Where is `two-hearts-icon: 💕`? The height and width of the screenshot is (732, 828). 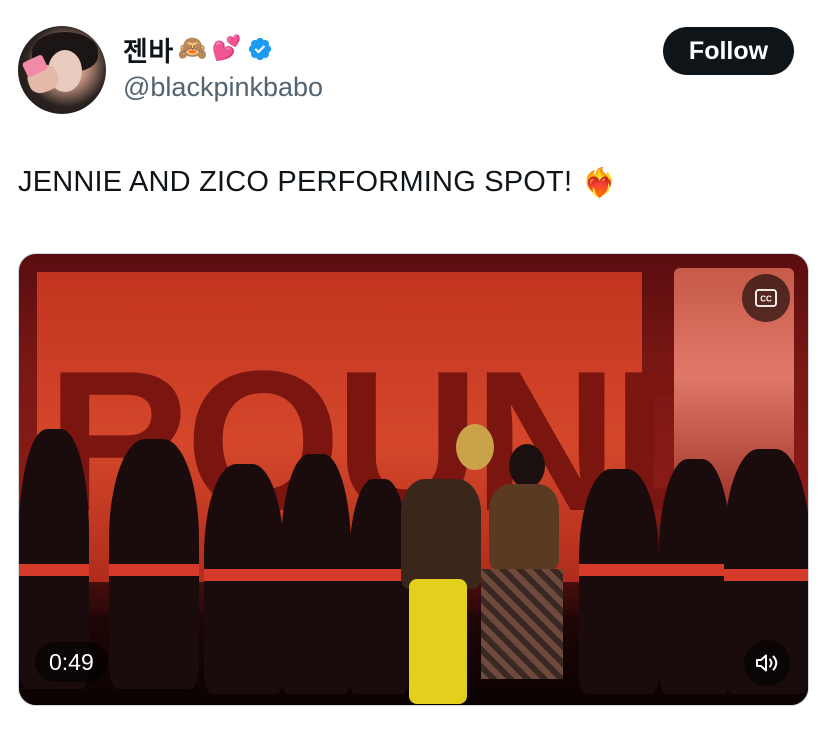 two-hearts-icon: 💕 is located at coordinates (226, 48).